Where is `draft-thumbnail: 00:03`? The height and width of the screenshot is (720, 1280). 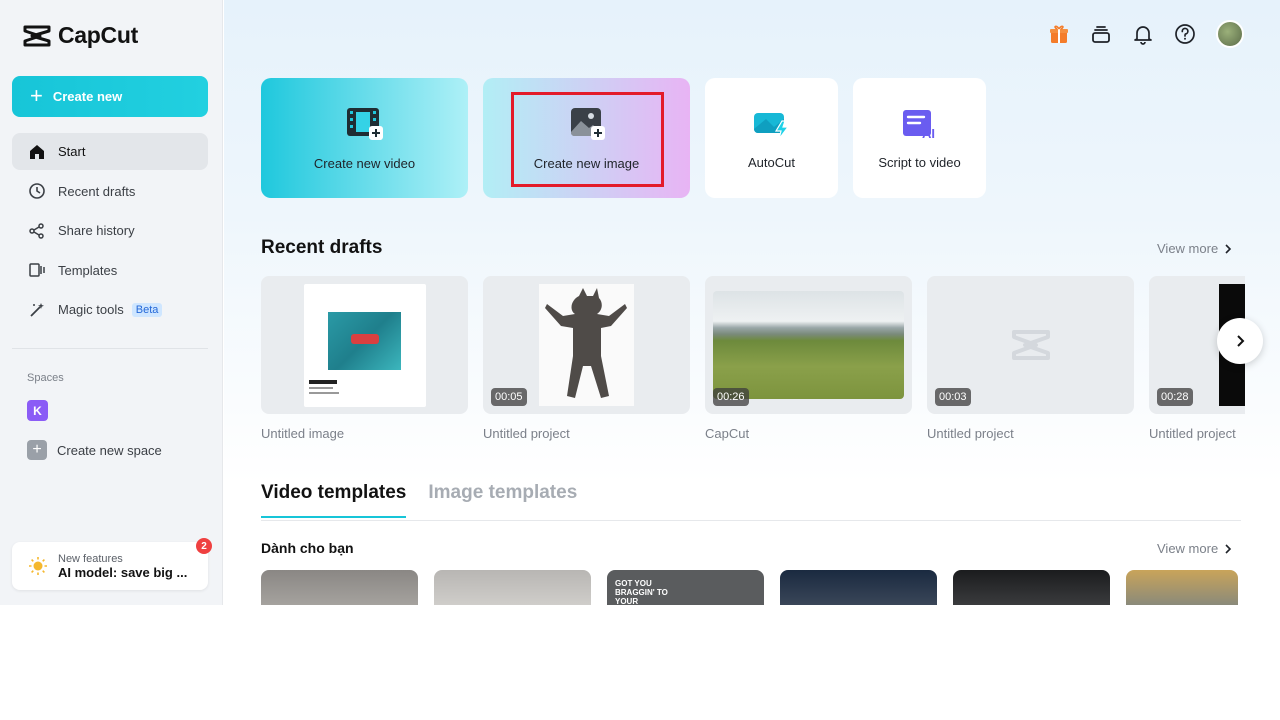 draft-thumbnail: 00:03 is located at coordinates (1030, 345).